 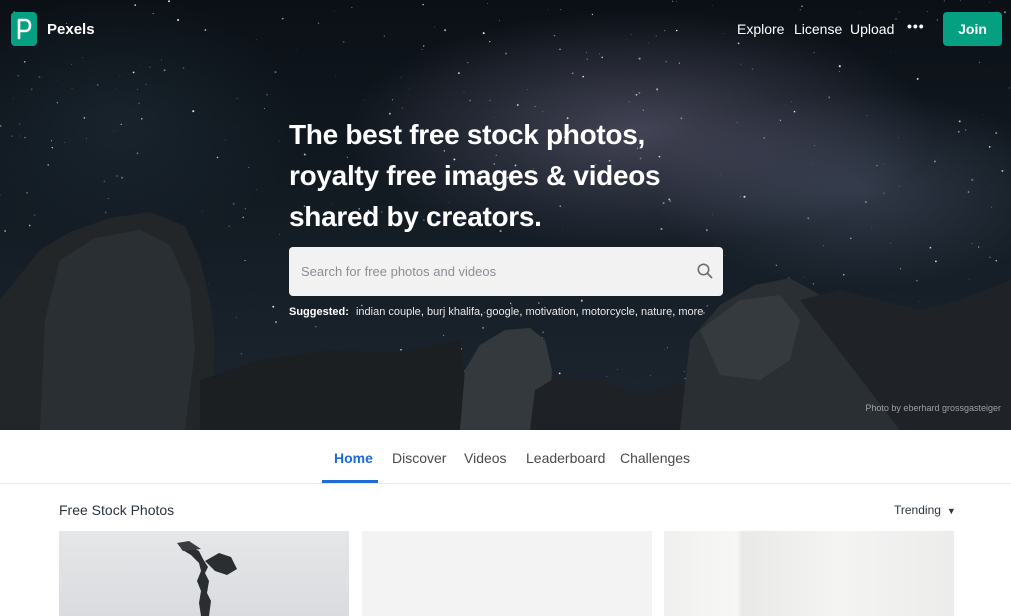 What do you see at coordinates (117, 510) in the screenshot?
I see `section-title: Free Stock Photos` at bounding box center [117, 510].